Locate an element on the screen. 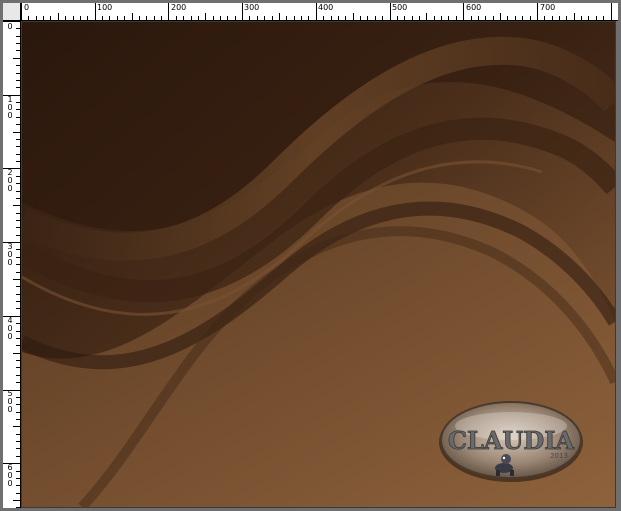  vruler-label-200: 200 is located at coordinates (10, 180).